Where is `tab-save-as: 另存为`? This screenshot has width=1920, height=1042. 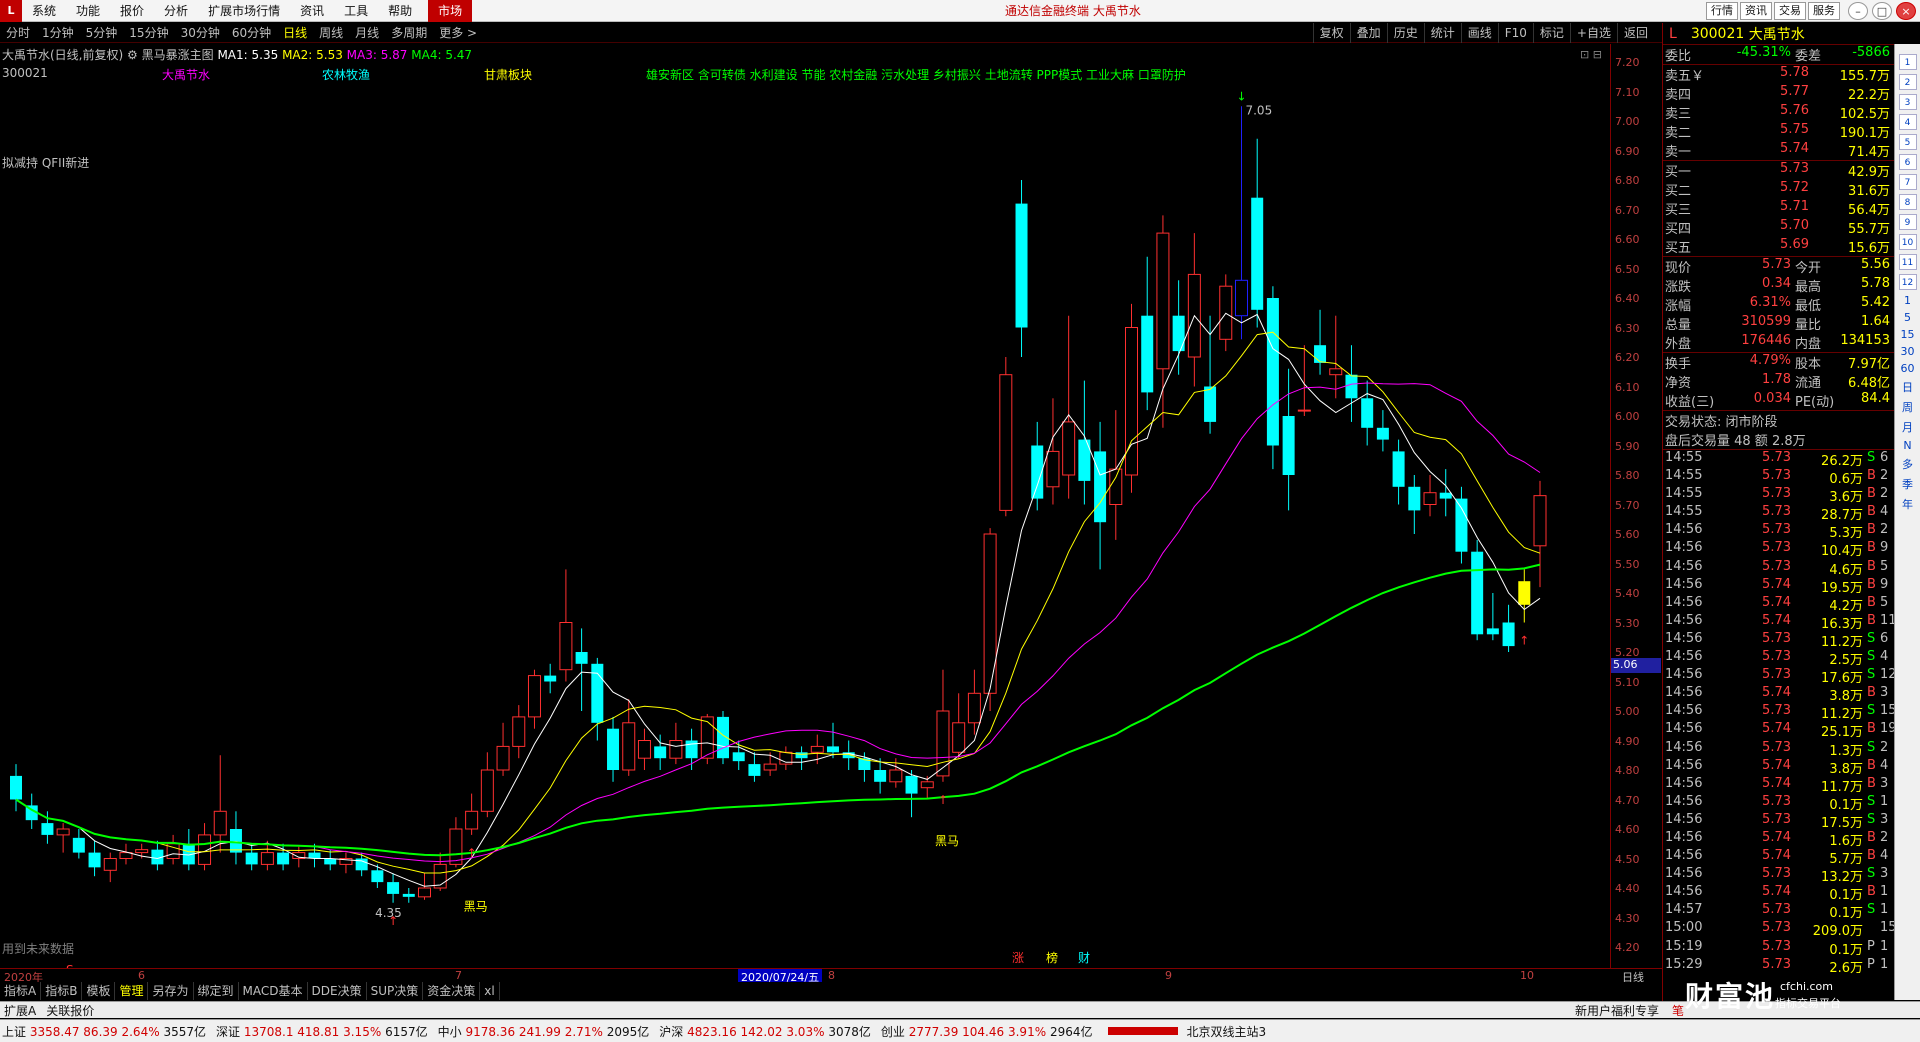 tab-save-as: 另存为 is located at coordinates (171, 991).